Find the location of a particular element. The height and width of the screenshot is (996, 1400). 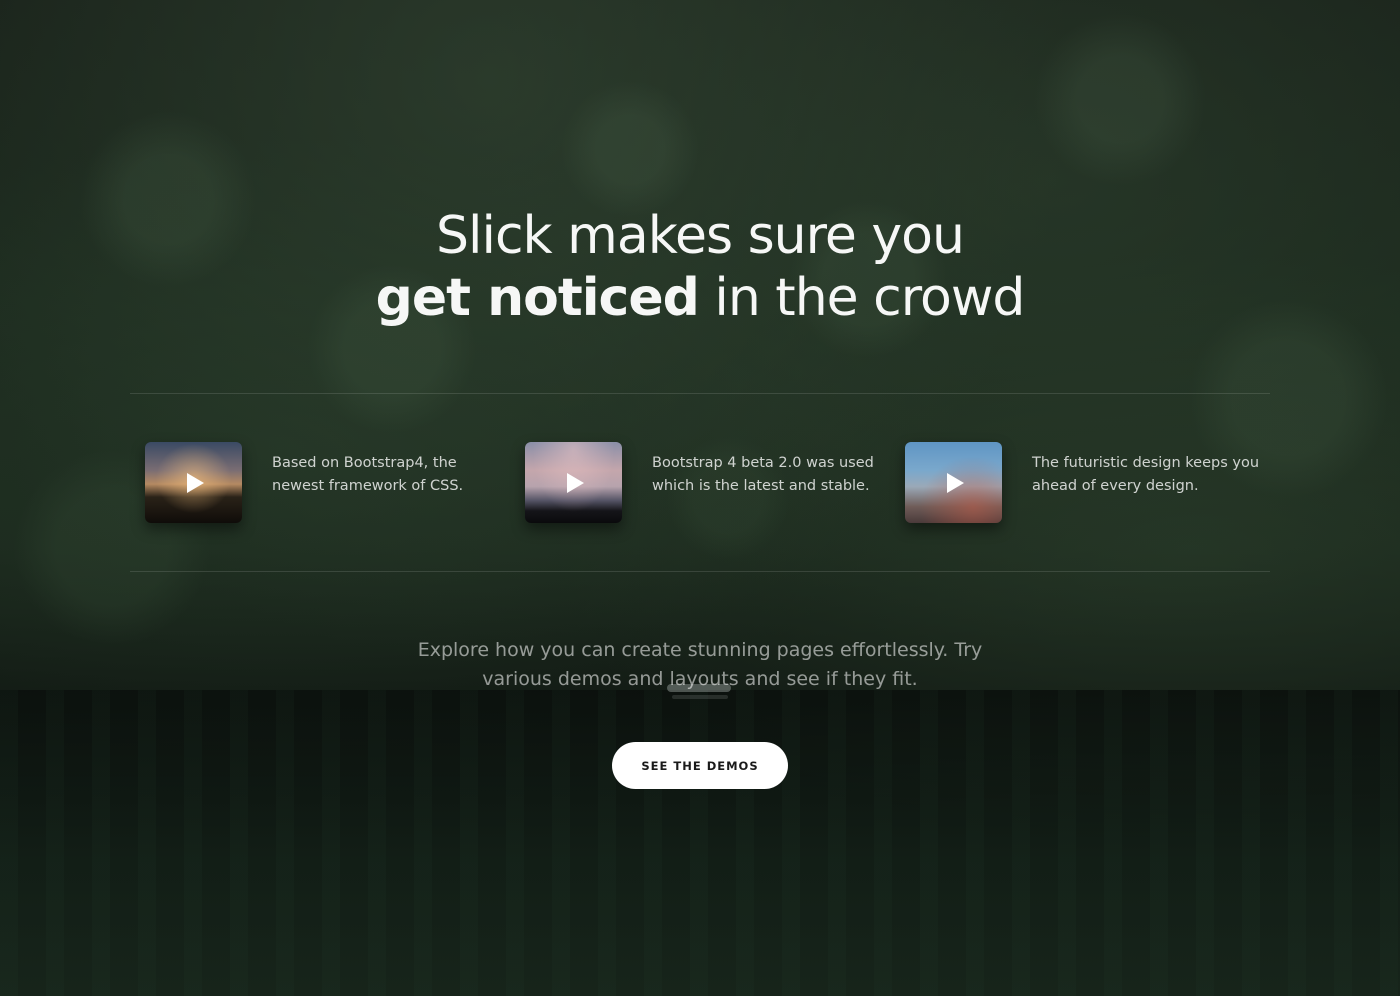

boat-reflection is located at coordinates (700, 697).